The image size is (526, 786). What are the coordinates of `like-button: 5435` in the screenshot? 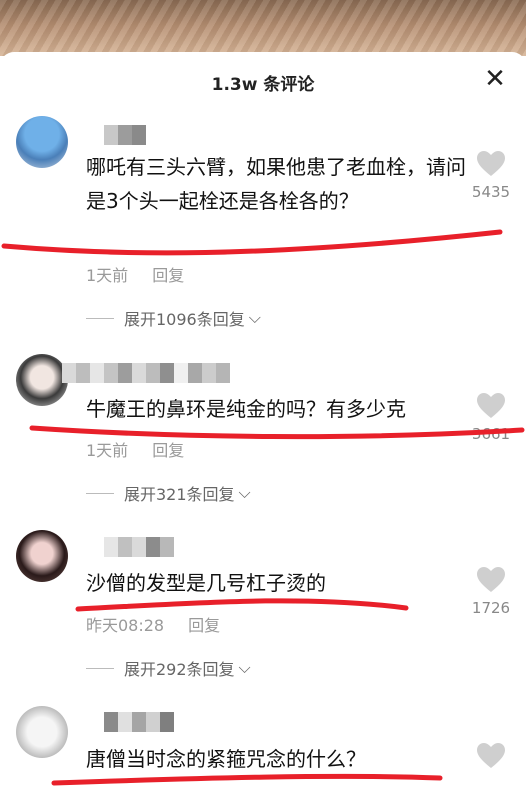 It's located at (491, 175).